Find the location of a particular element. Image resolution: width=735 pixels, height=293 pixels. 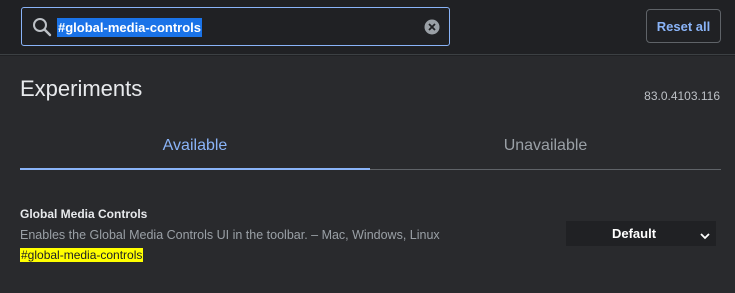

search-input: #global-media-controls is located at coordinates (235, 26).